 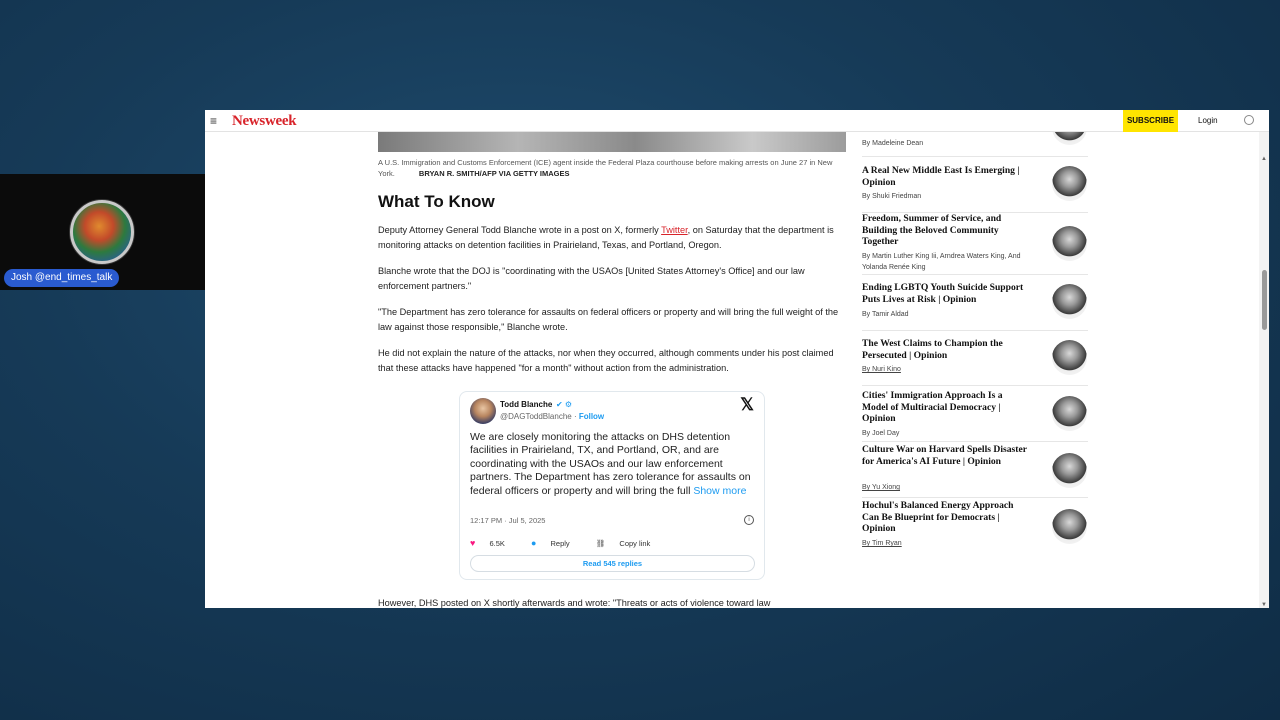 I want to click on reply-button: ● Reply, so click(x=556, y=543).